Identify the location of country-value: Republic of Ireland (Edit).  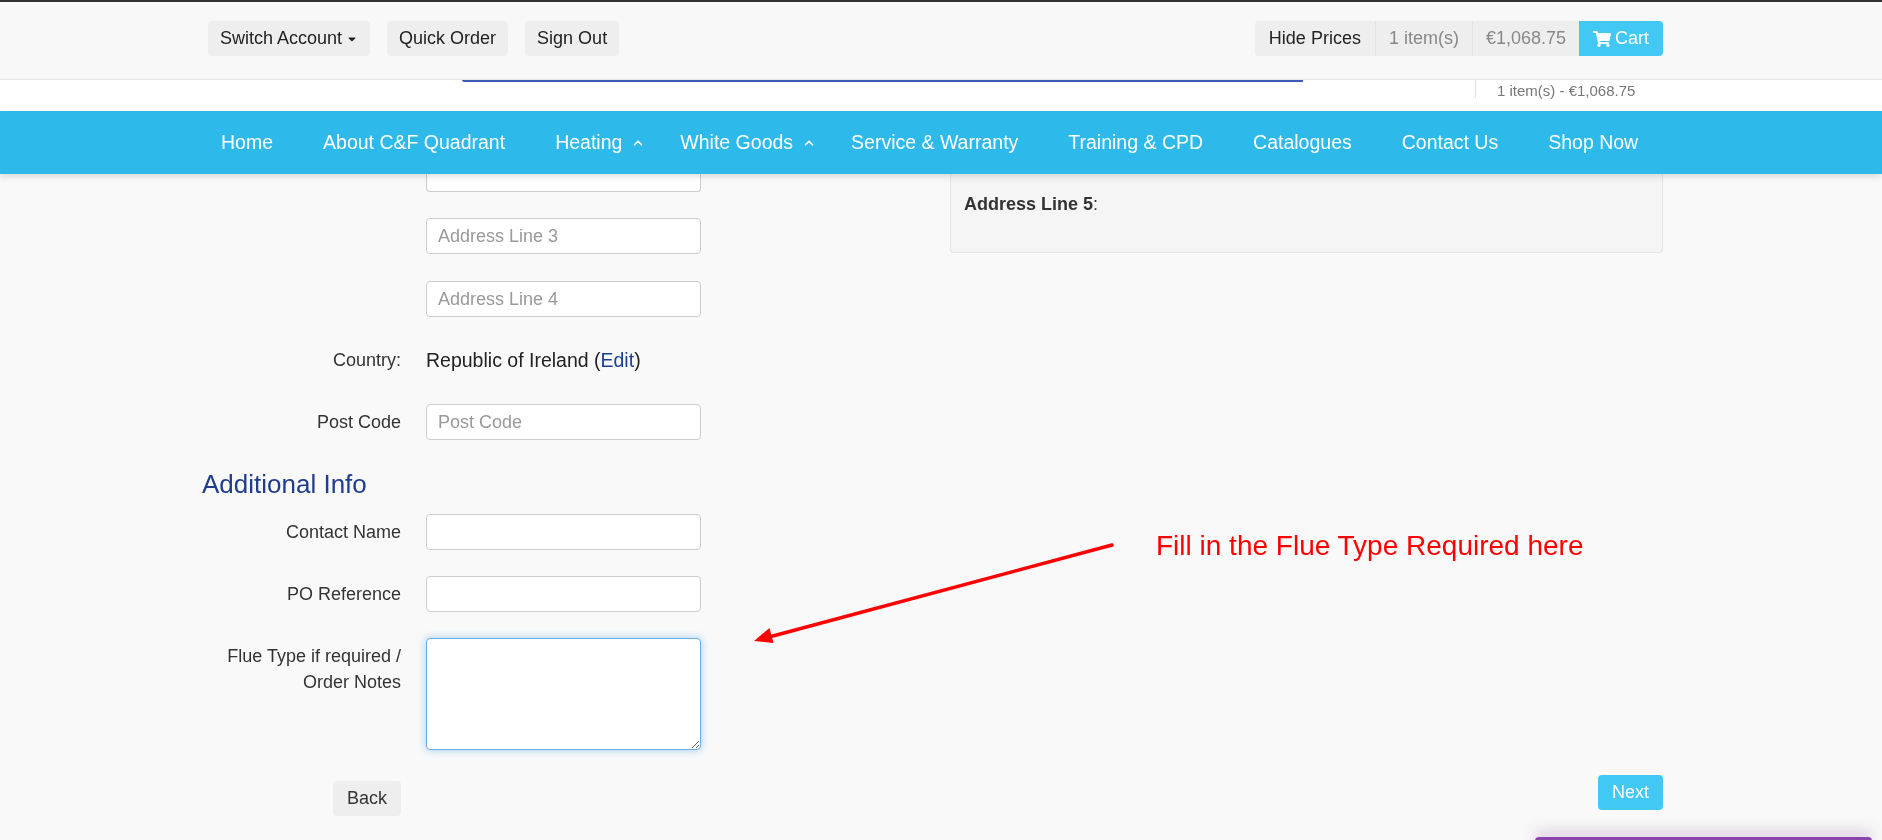
(533, 360).